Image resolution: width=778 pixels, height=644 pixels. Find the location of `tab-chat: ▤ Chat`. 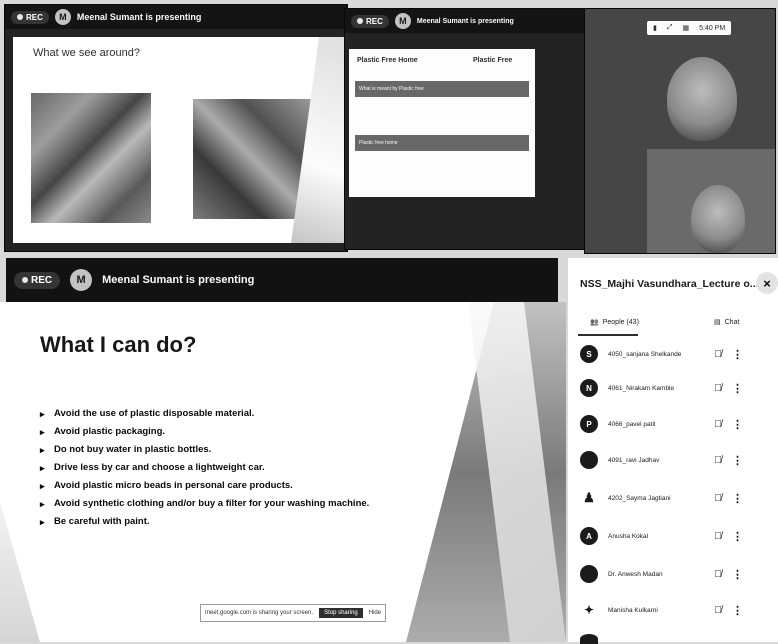

tab-chat: ▤ Chat is located at coordinates (727, 322).